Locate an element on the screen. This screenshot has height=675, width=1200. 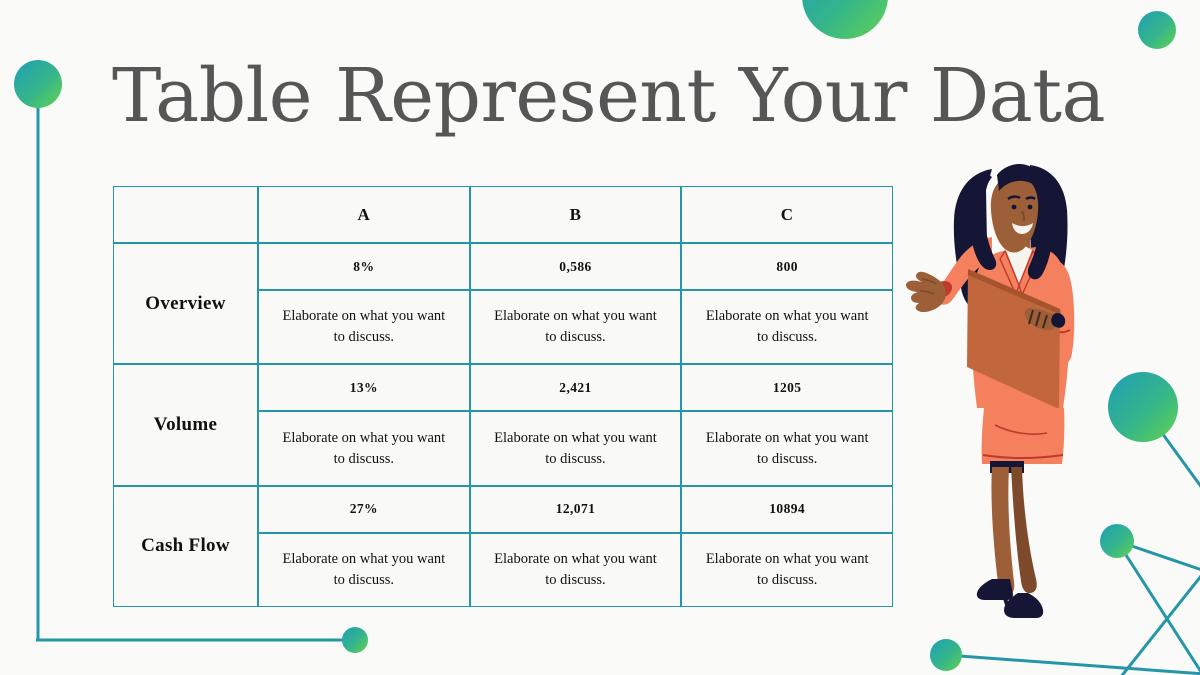
column-header-b: B is located at coordinates (575, 214).